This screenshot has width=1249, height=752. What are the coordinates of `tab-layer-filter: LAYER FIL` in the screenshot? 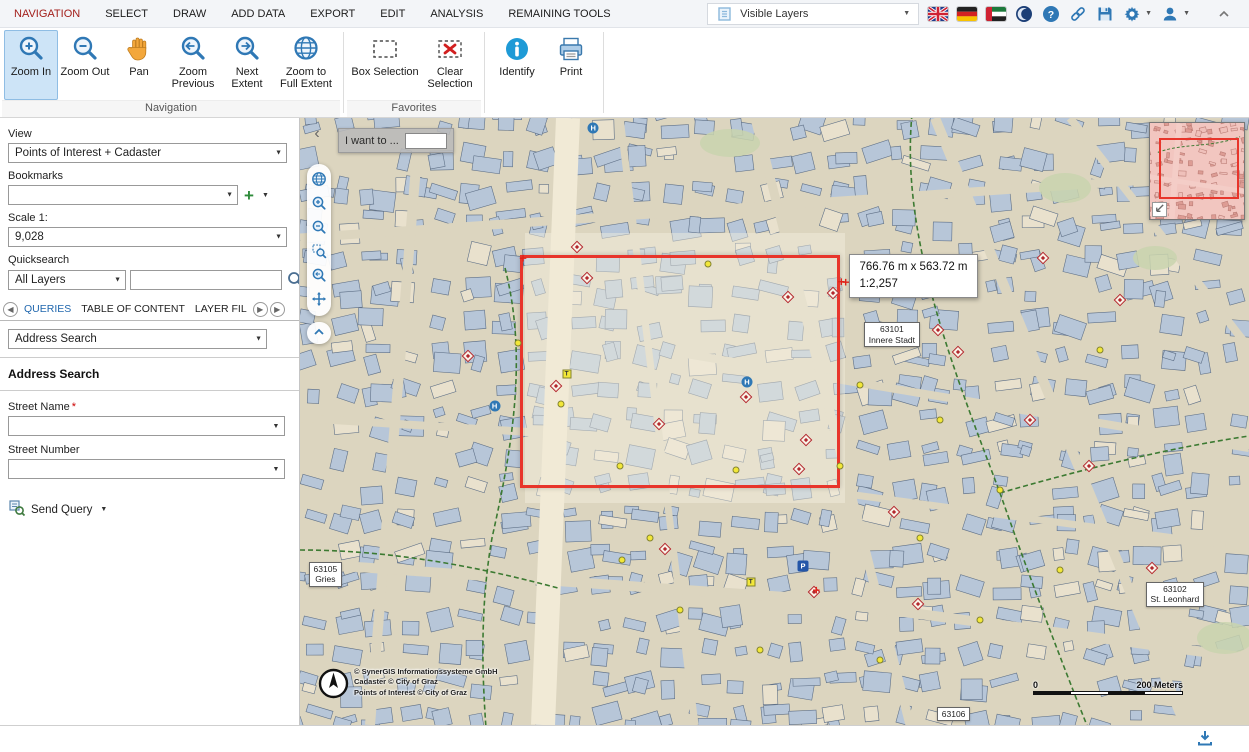 It's located at (221, 309).